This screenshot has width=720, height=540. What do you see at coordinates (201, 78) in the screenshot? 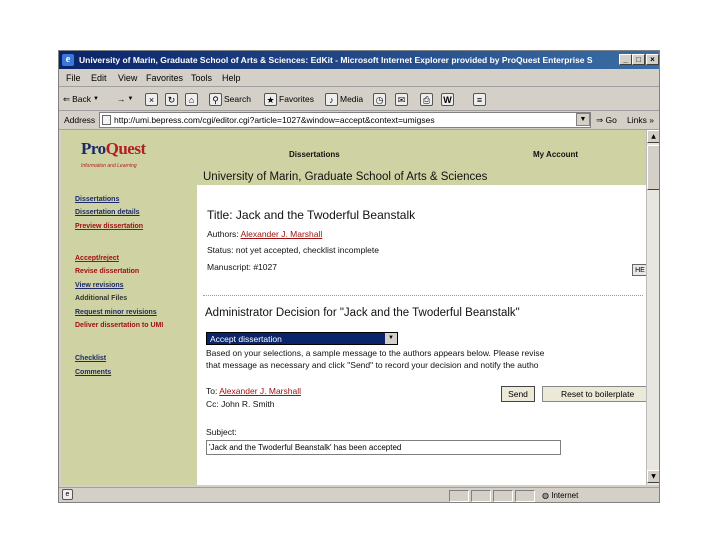
I see `menu-tools: Tools` at bounding box center [201, 78].